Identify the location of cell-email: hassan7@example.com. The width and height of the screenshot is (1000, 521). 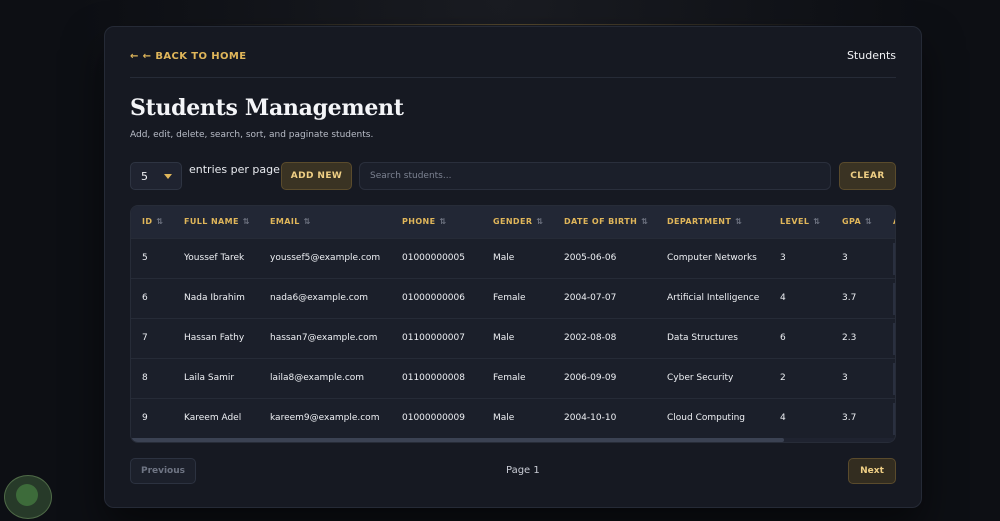
(324, 338).